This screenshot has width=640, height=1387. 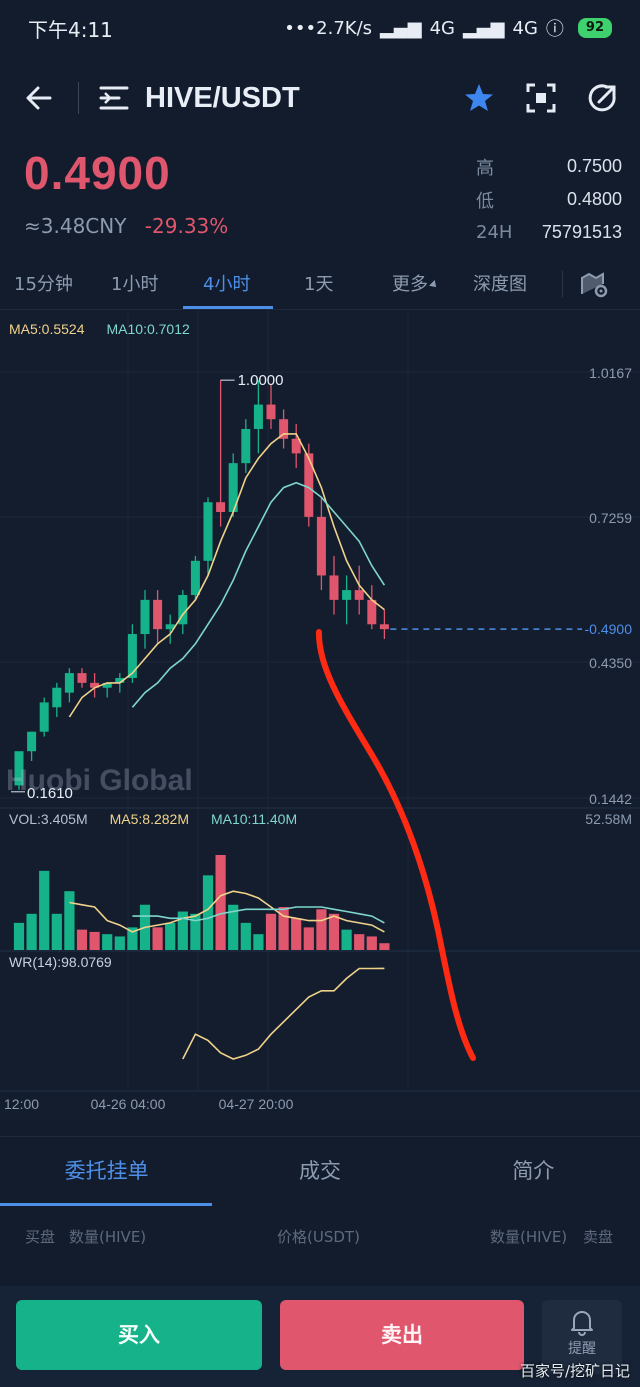 I want to click on tab-more: 更多, so click(x=415, y=283).